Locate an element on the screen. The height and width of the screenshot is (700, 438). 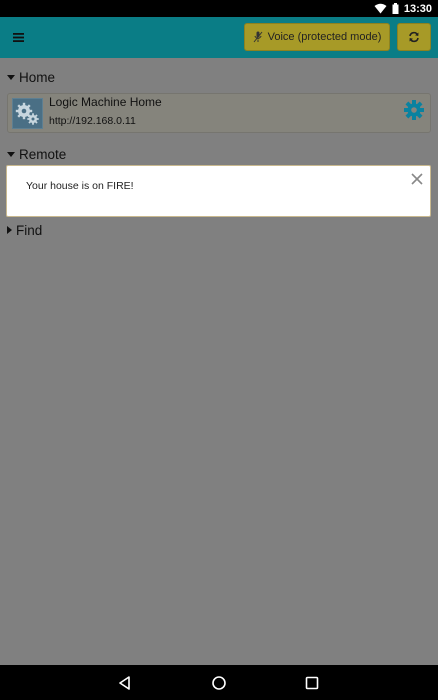
refresh-icon is located at coordinates (414, 37).